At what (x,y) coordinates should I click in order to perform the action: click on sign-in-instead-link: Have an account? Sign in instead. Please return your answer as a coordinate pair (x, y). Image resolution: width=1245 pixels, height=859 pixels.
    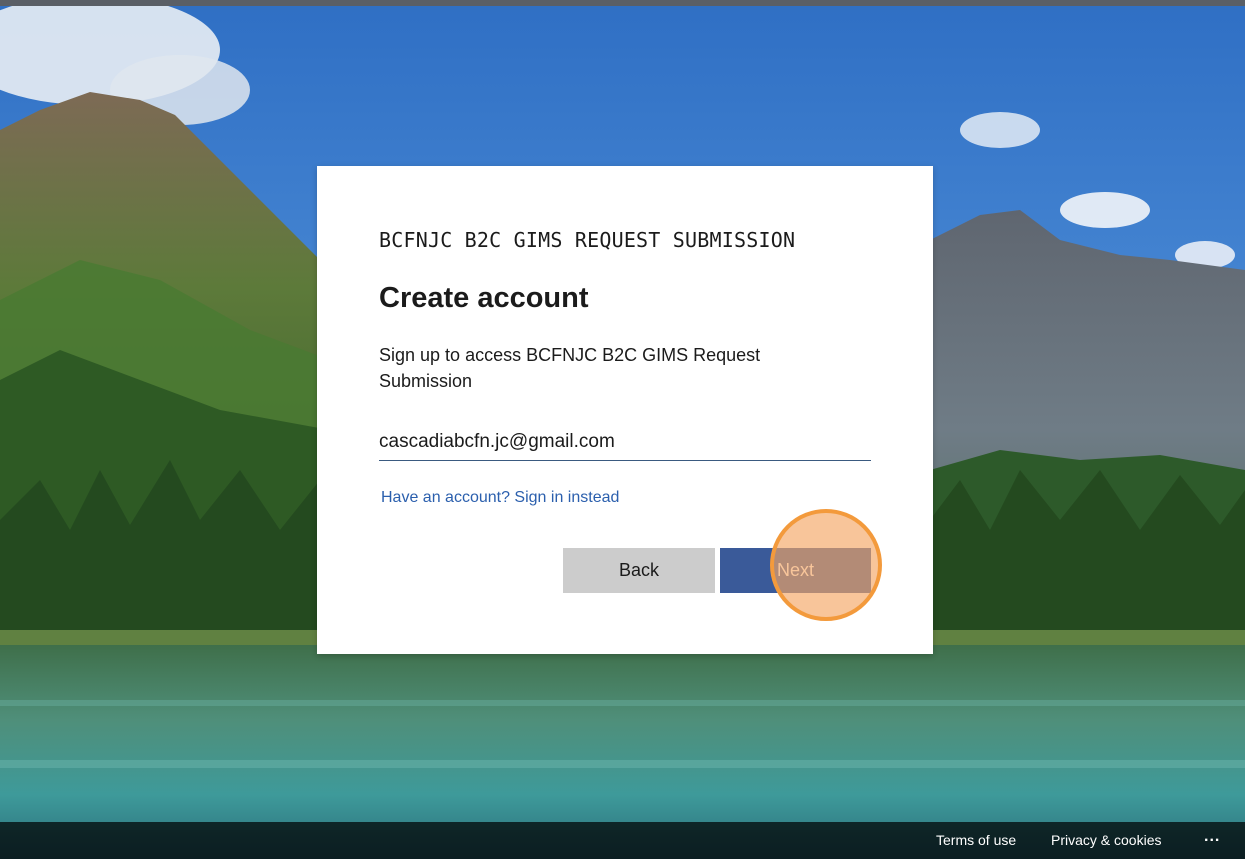
    Looking at the image, I should click on (500, 498).